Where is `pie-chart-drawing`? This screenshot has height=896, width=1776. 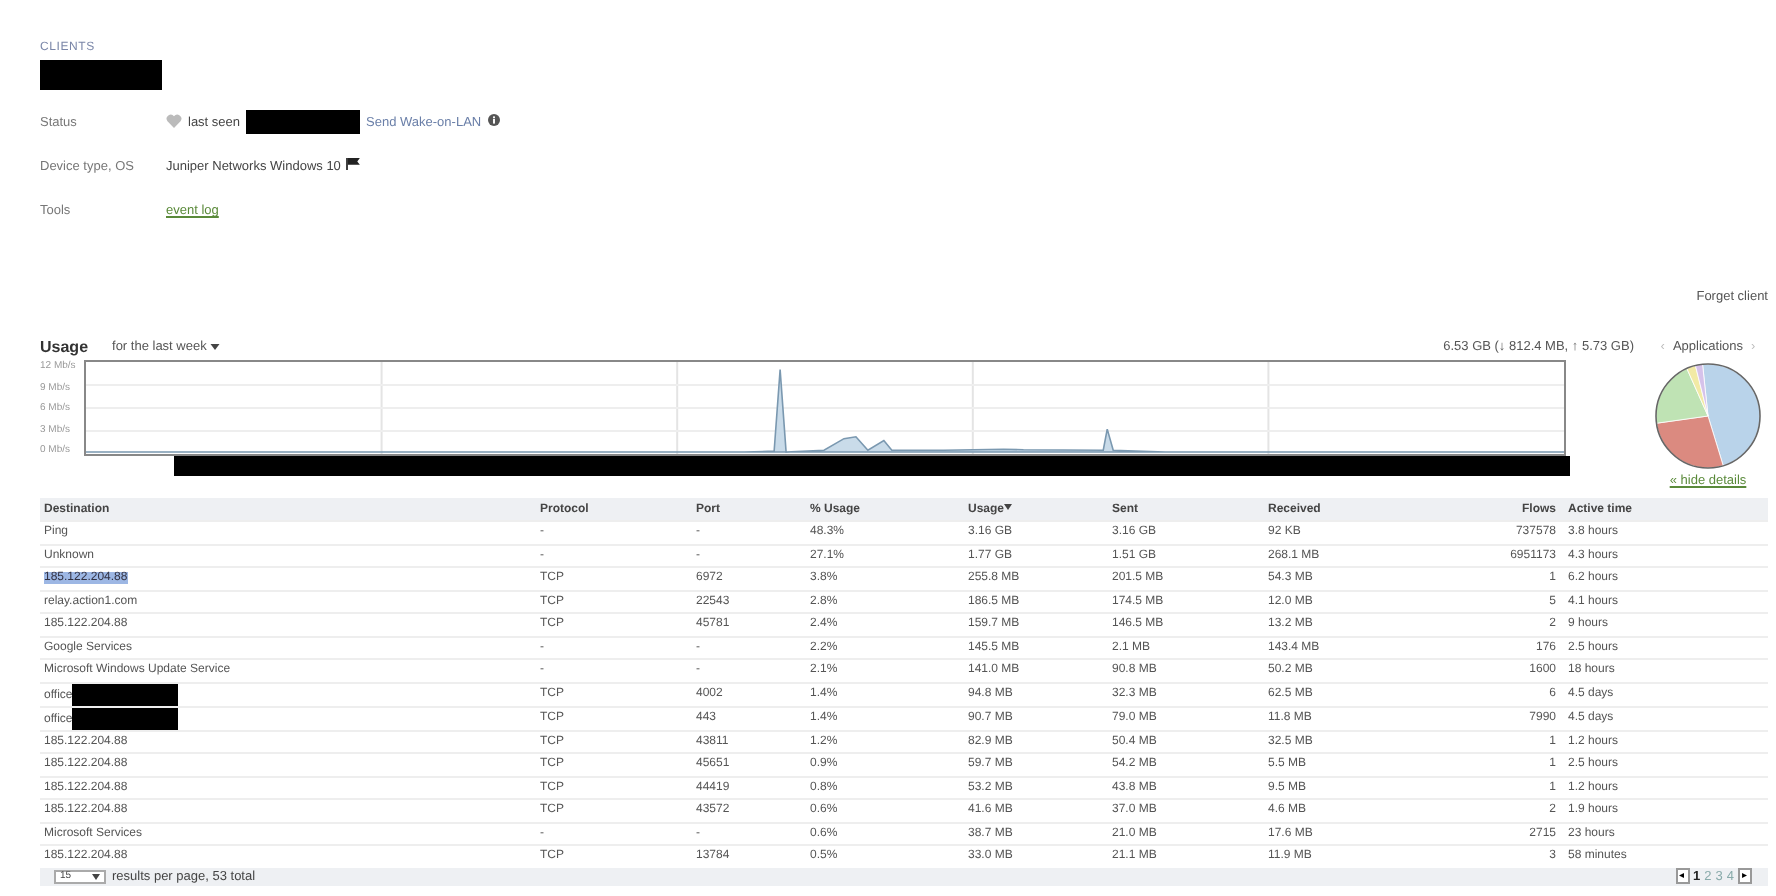
pie-chart-drawing is located at coordinates (1708, 416).